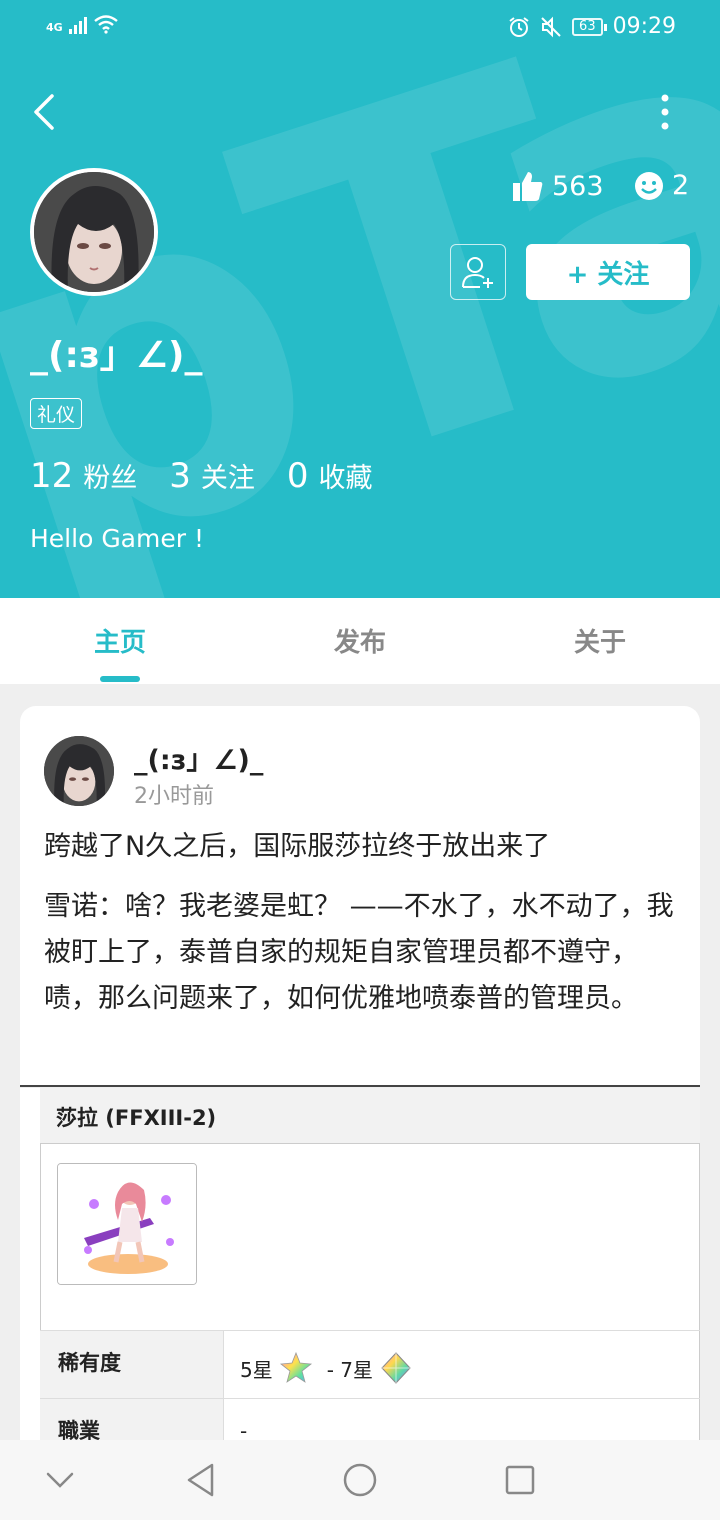  I want to click on following-label: 关注, so click(228, 475).